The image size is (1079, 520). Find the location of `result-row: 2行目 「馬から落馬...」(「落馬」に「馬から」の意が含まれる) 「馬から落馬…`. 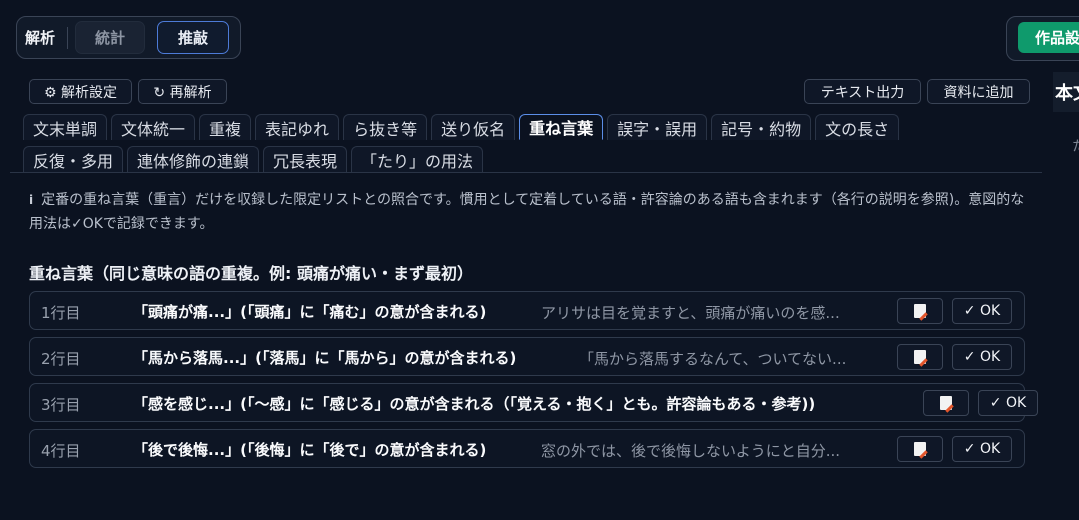

result-row: 2行目 「馬から落馬...」(「落馬」に「馬から」の意が含まれる) 「馬から落馬… is located at coordinates (527, 356).